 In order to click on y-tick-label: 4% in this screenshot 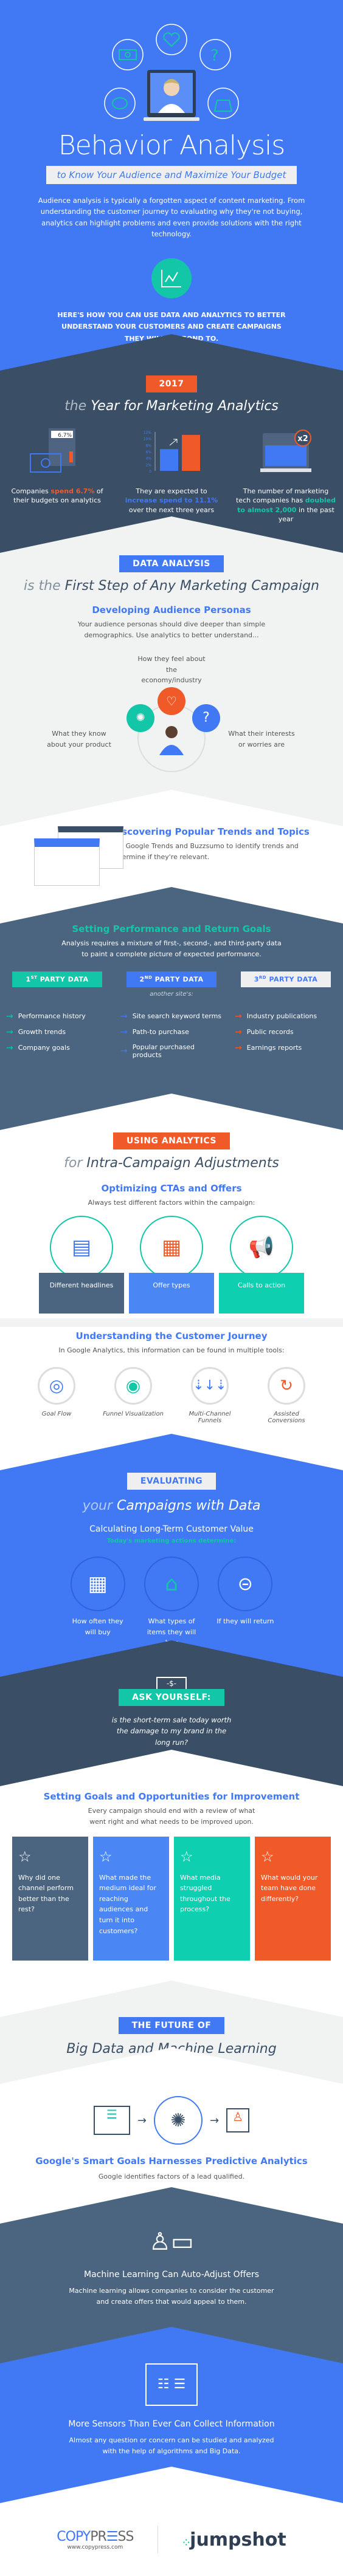, I will do `click(148, 459)`.